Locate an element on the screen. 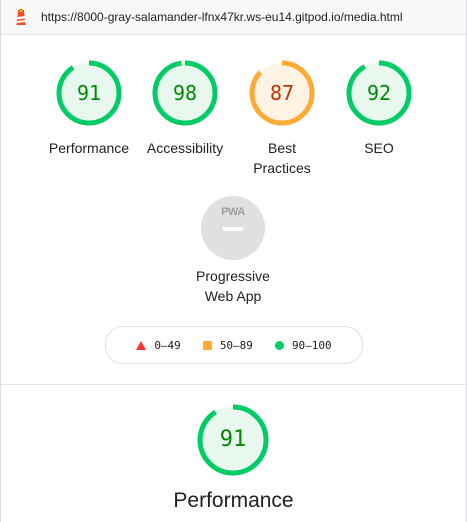 The height and width of the screenshot is (522, 467). legend-fail: 0–49 is located at coordinates (158, 345).